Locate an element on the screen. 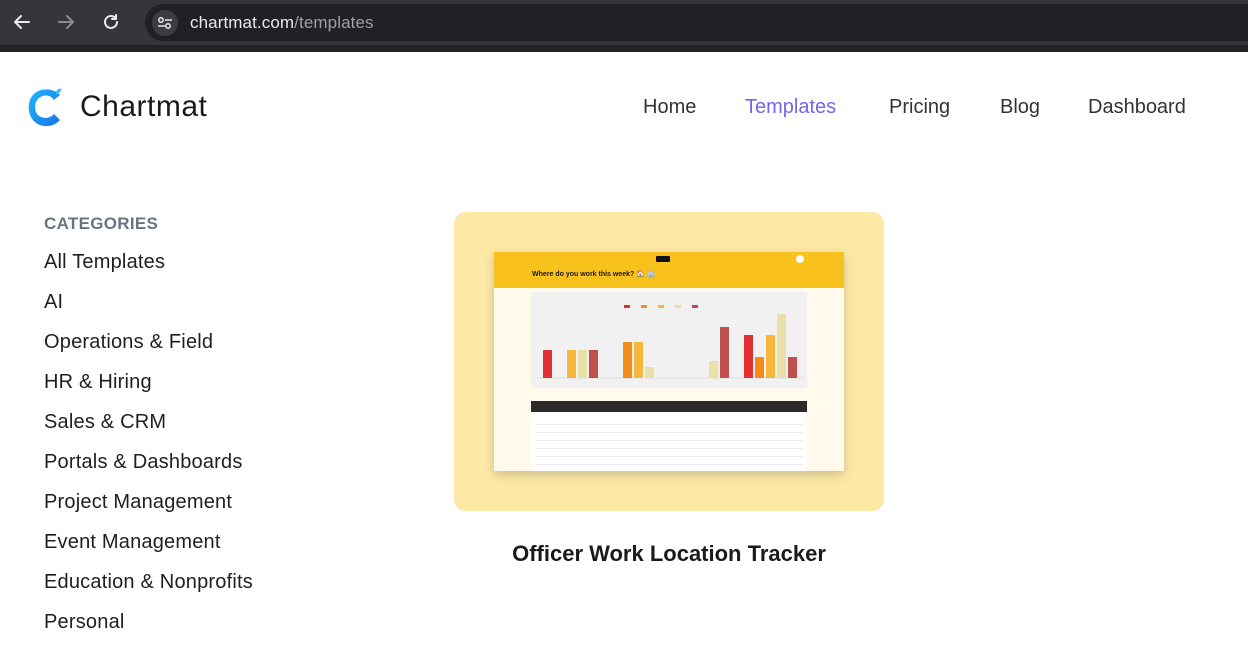 This screenshot has width=1248, height=666. preview-banner: Where do you work this week? 🏠 🏢 is located at coordinates (669, 270).